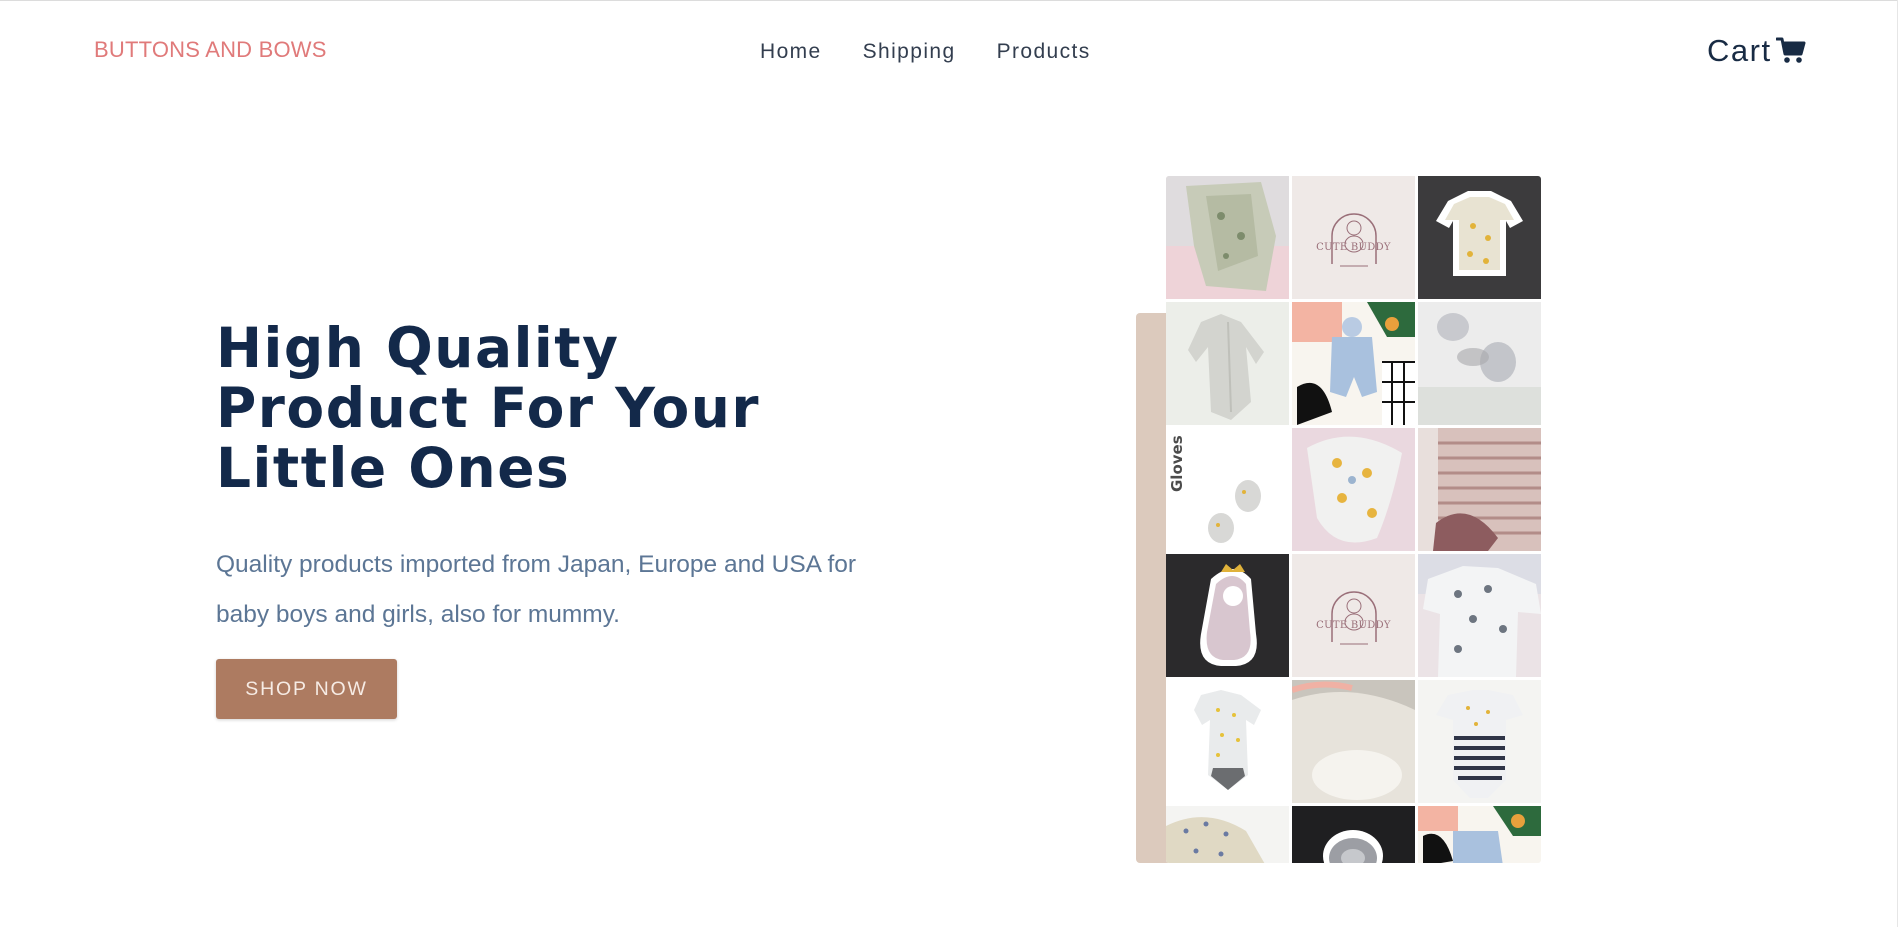 This screenshot has width=1898, height=927. I want to click on gloves-label: Gloves, so click(1177, 463).